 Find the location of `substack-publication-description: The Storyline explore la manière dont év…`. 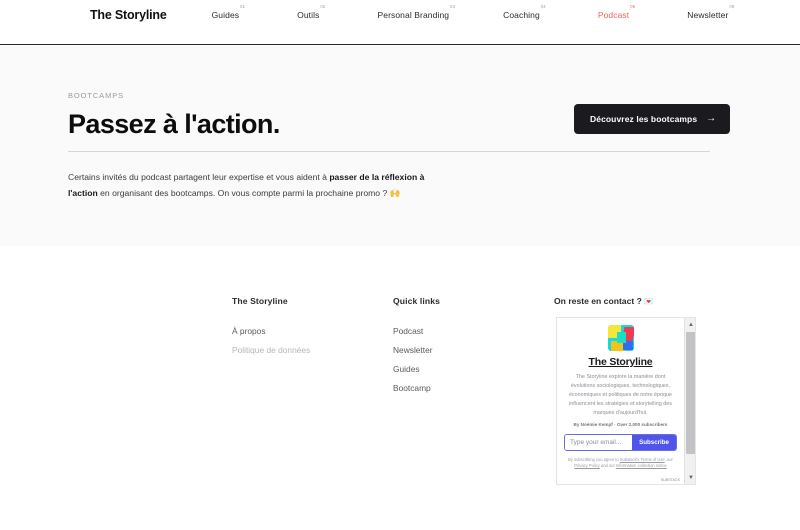

substack-publication-description: The Storyline explore la manière dont év… is located at coordinates (620, 395).